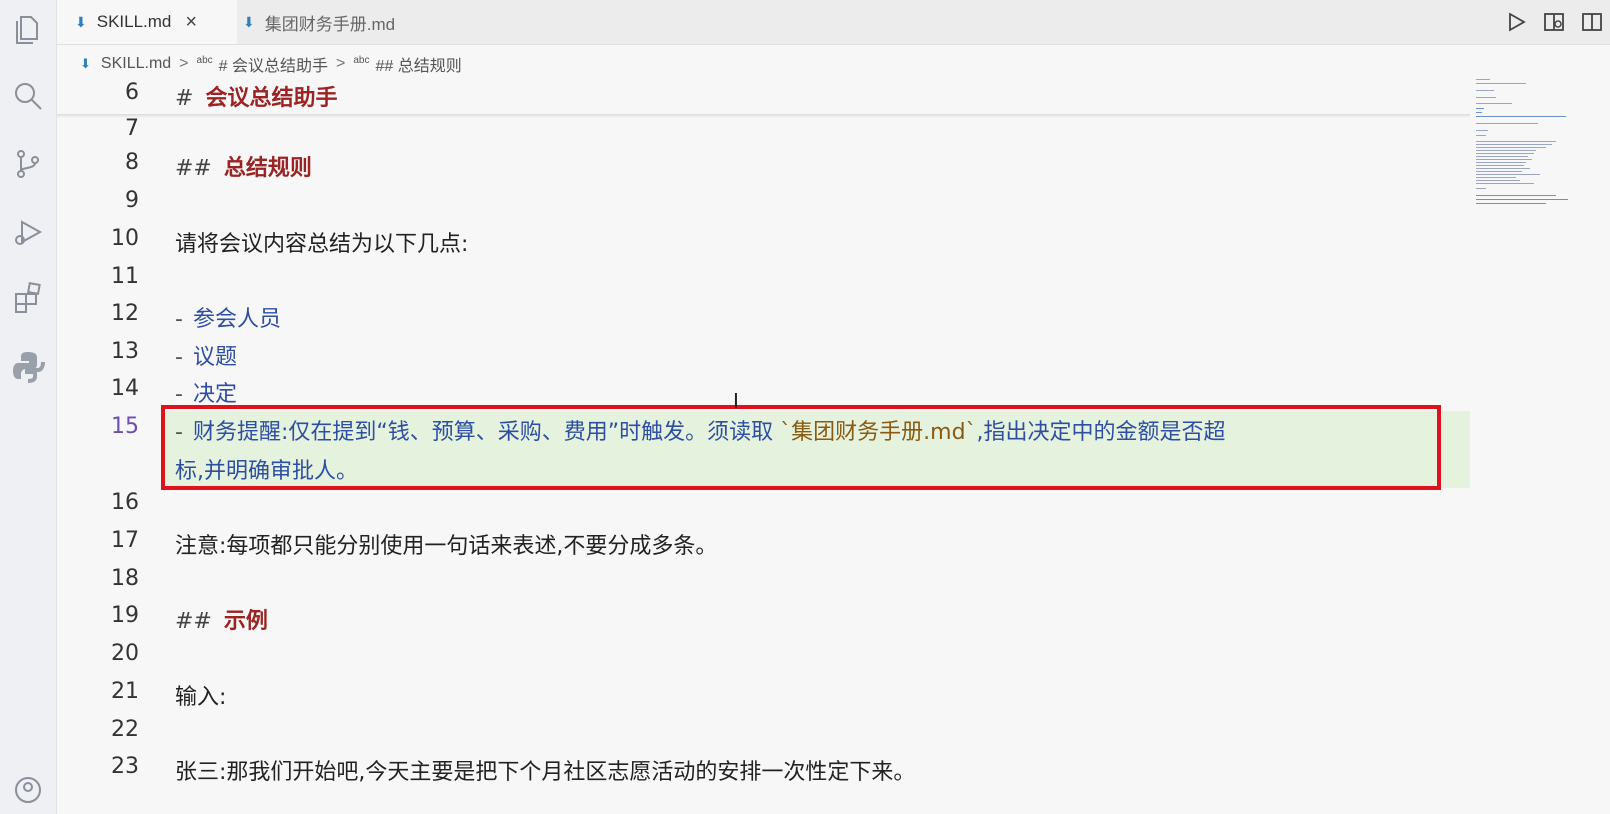 The image size is (1610, 814). What do you see at coordinates (125, 276) in the screenshot?
I see `line-number: 11` at bounding box center [125, 276].